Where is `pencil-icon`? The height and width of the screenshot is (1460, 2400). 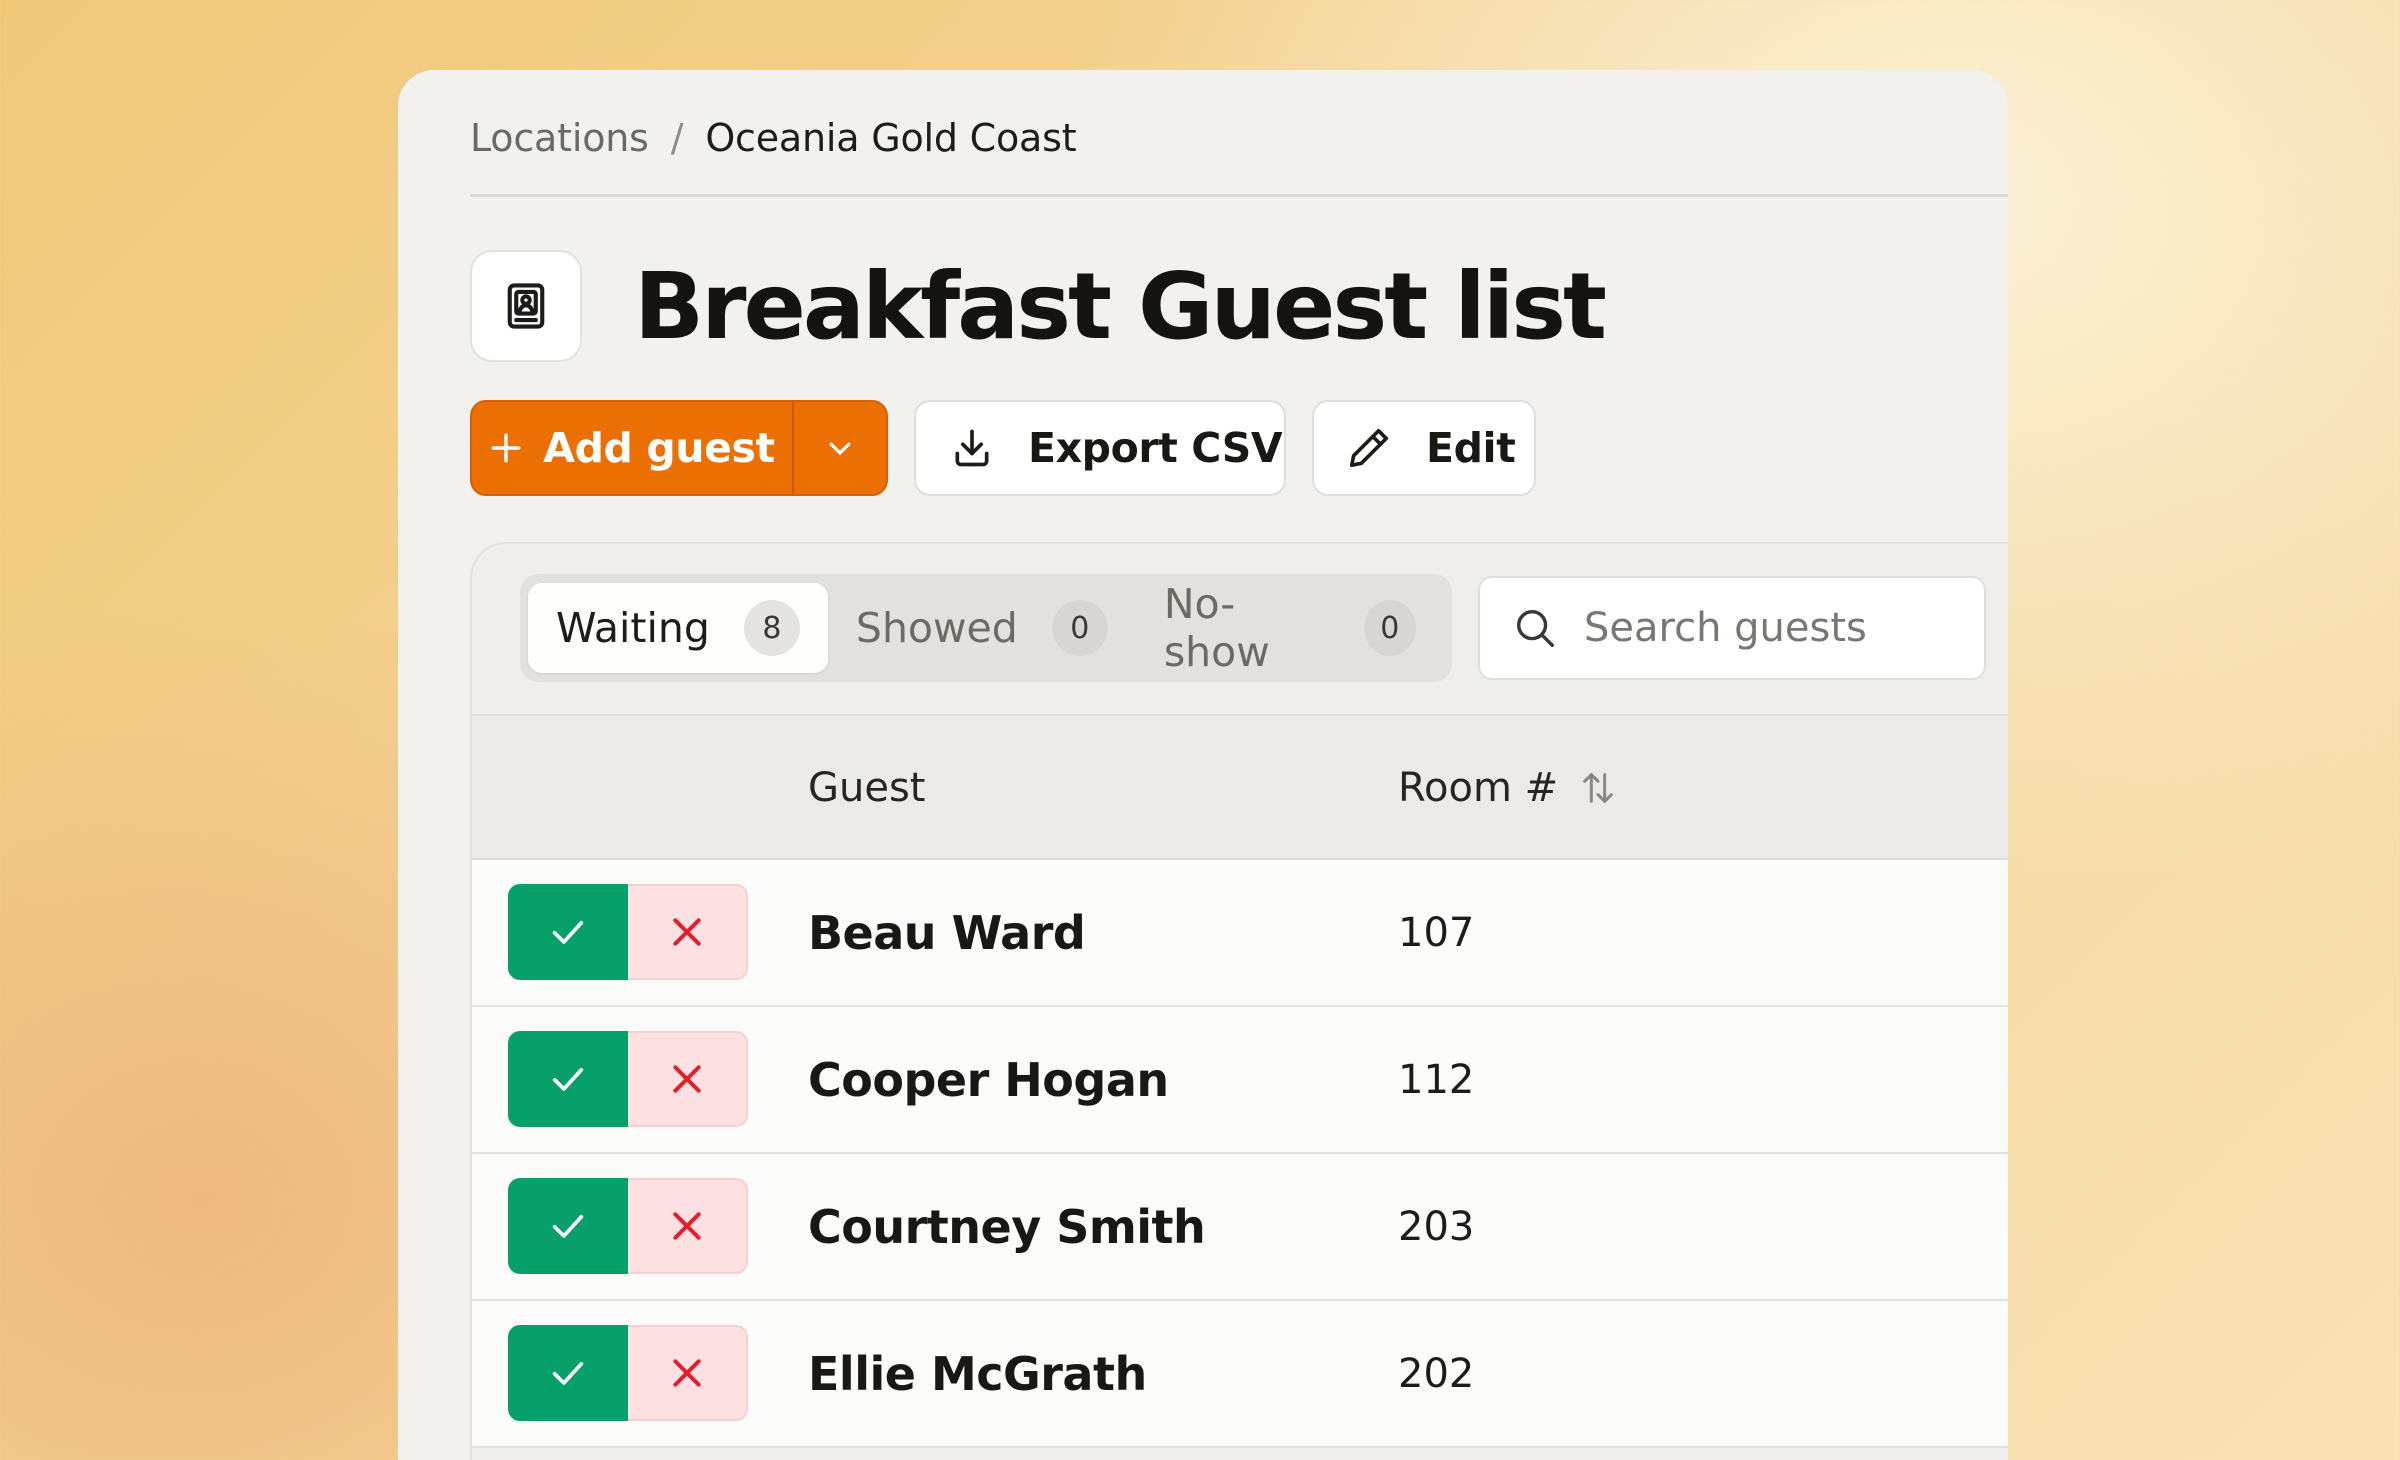 pencil-icon is located at coordinates (1369, 448).